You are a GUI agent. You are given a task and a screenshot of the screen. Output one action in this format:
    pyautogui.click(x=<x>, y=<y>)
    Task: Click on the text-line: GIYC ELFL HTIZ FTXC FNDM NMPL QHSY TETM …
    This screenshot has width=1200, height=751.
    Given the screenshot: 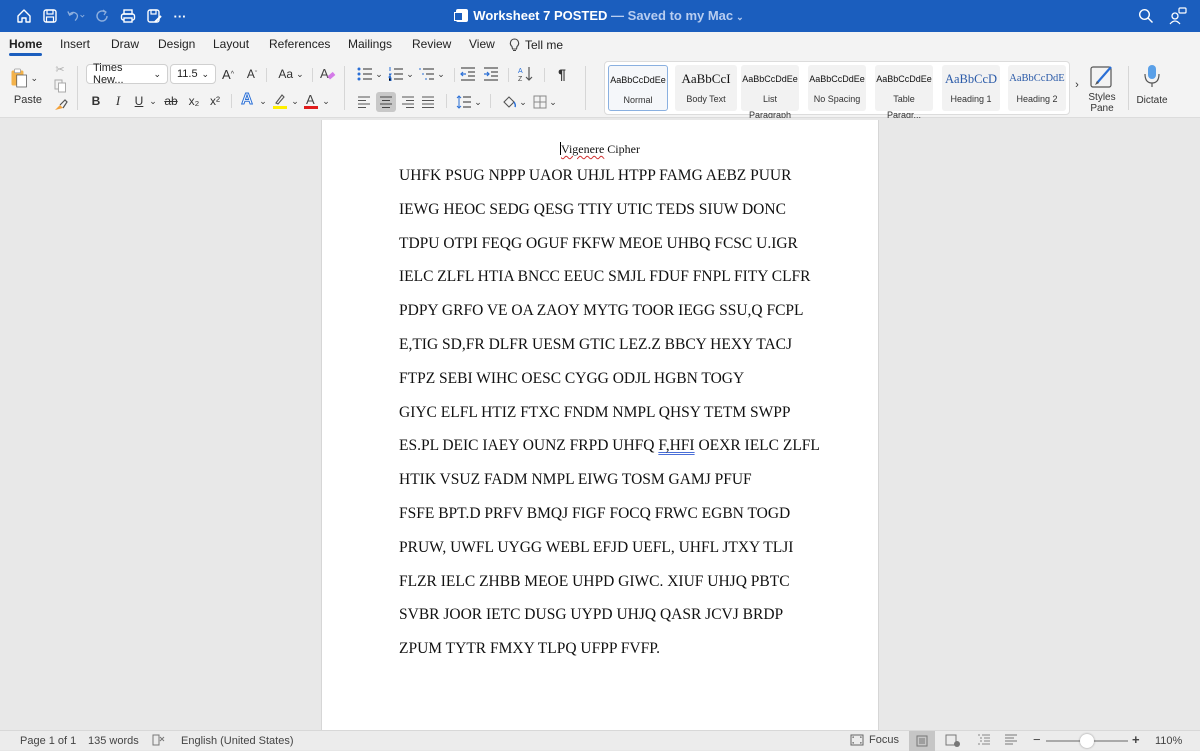 What is the action you would take?
    pyautogui.click(x=595, y=412)
    